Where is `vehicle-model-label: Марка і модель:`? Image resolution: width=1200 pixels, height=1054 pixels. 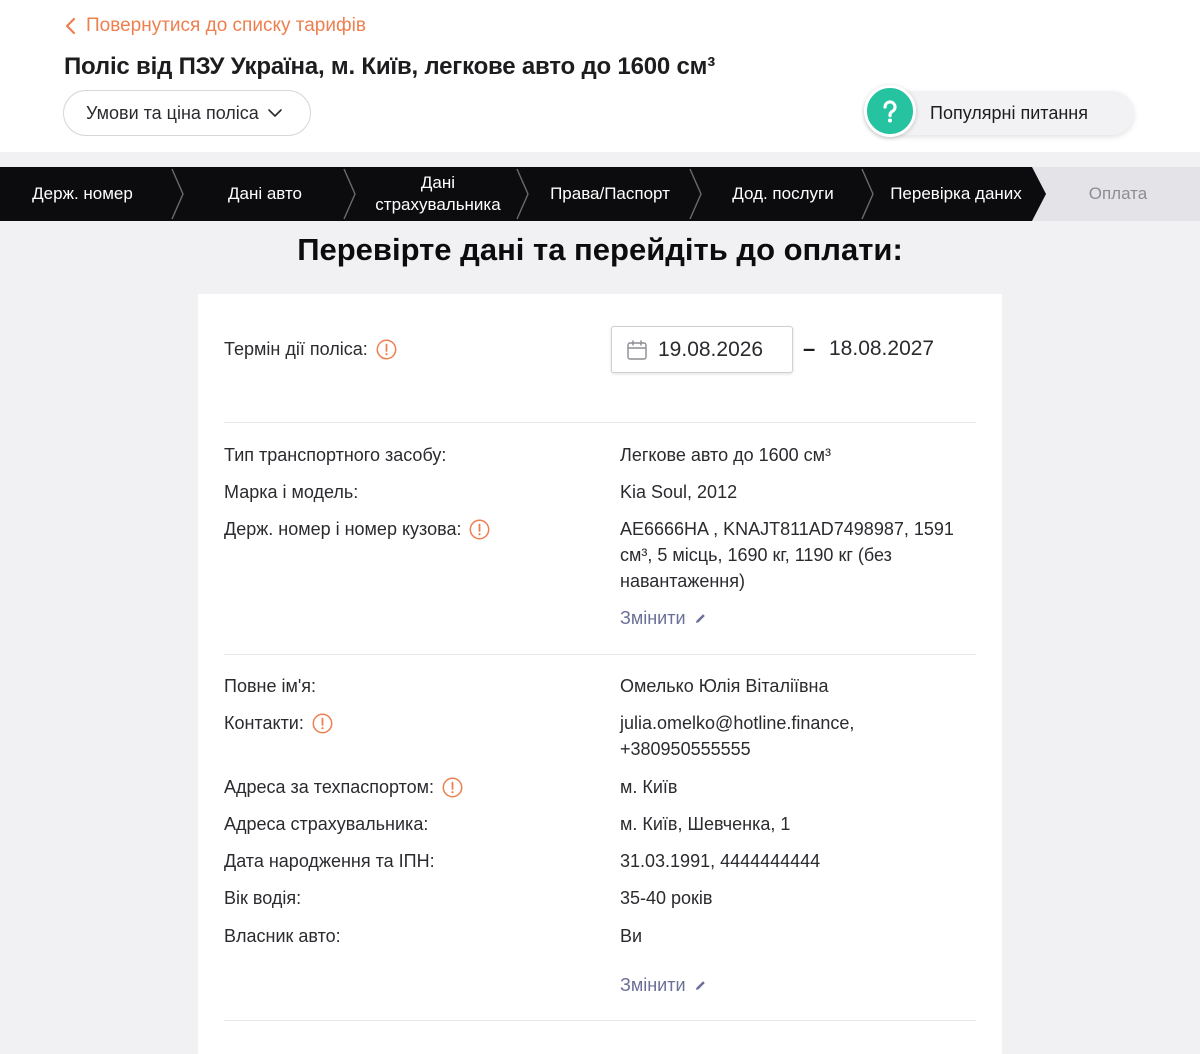 vehicle-model-label: Марка і модель: is located at coordinates (291, 492).